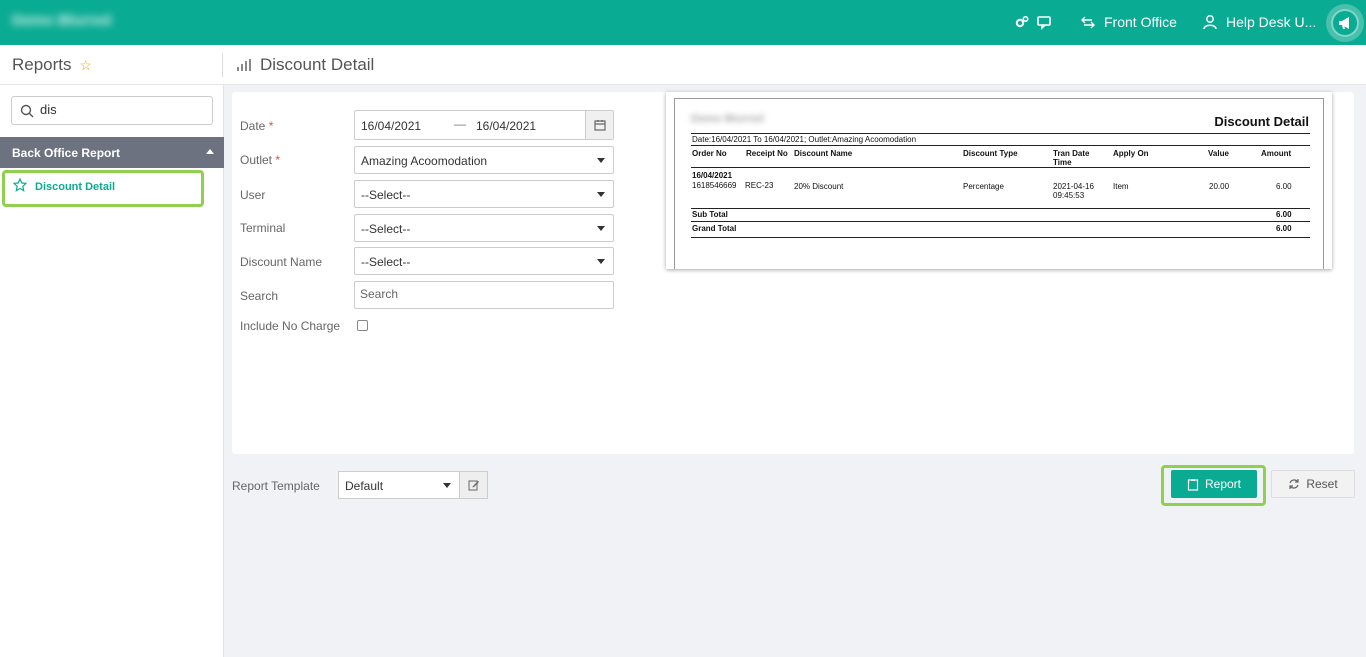 This screenshot has height=657, width=1366. What do you see at coordinates (1284, 228) in the screenshot?
I see `grand-total-value: 6.00` at bounding box center [1284, 228].